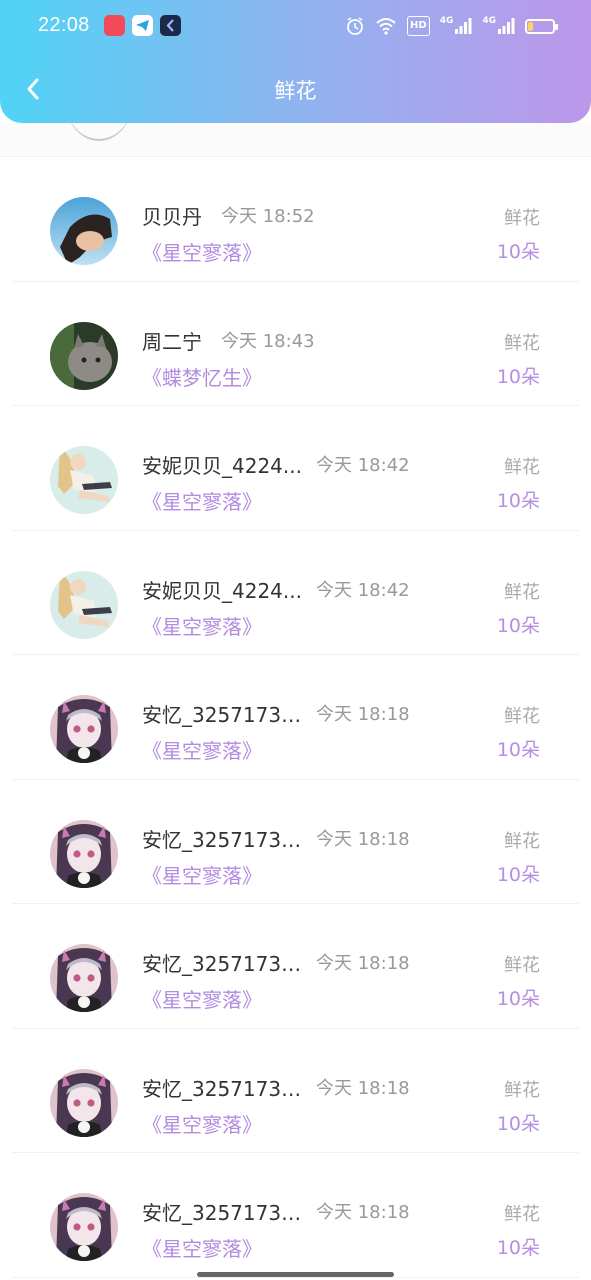 The height and width of the screenshot is (1280, 591). I want to click on app-header: 22:08 HD 4G 4G 鲜花, so click(295, 61).